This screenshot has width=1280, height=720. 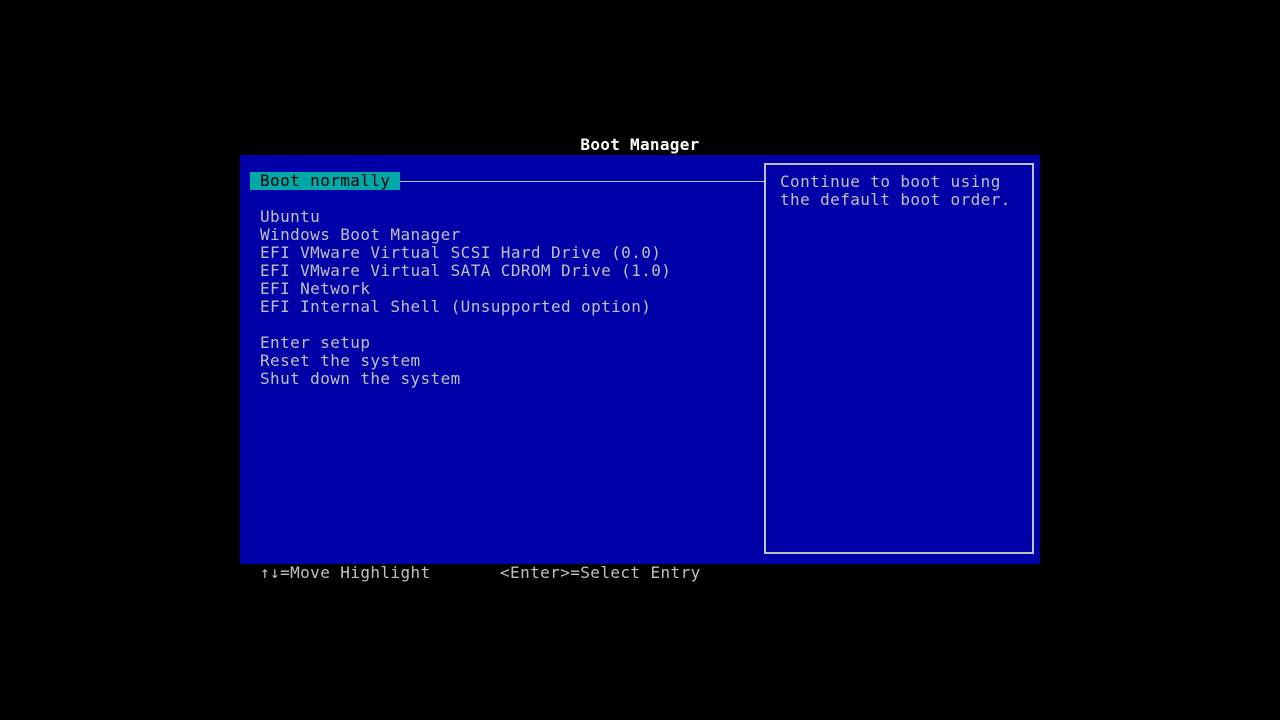 What do you see at coordinates (582, 181) in the screenshot?
I see `highlight-connector-line` at bounding box center [582, 181].